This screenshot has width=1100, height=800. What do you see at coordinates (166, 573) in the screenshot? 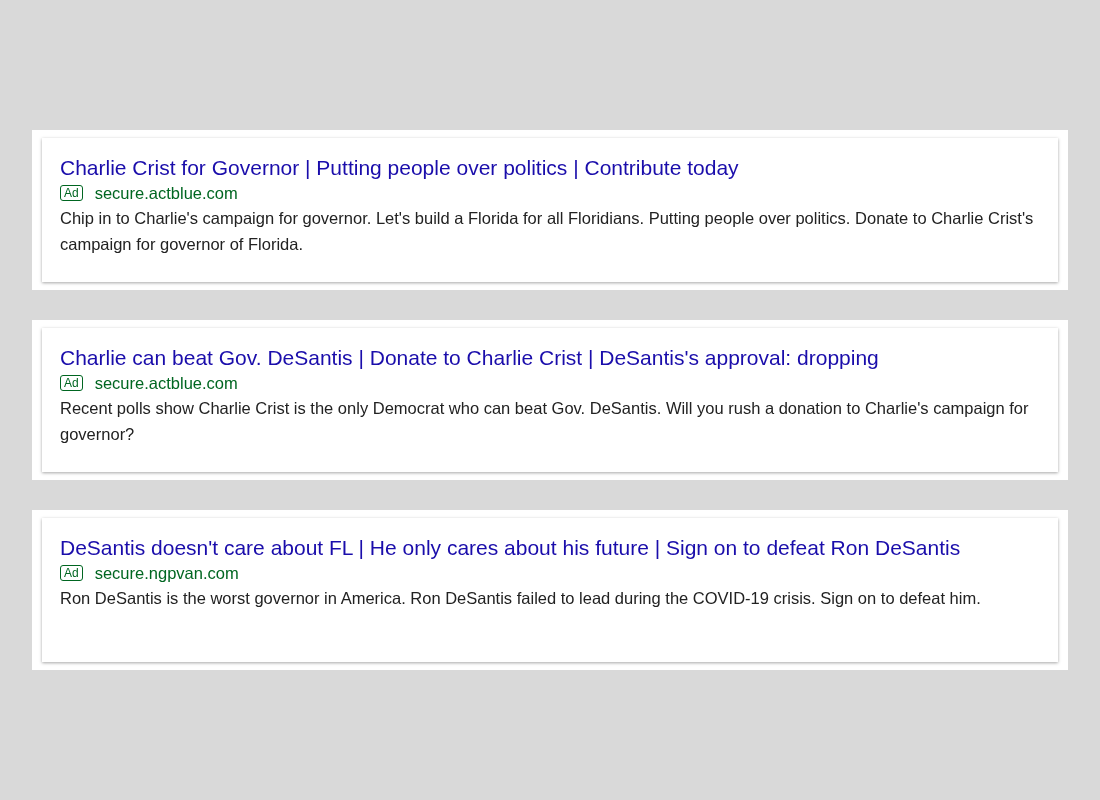
I see `display-url: secure.ngpvan.com` at bounding box center [166, 573].